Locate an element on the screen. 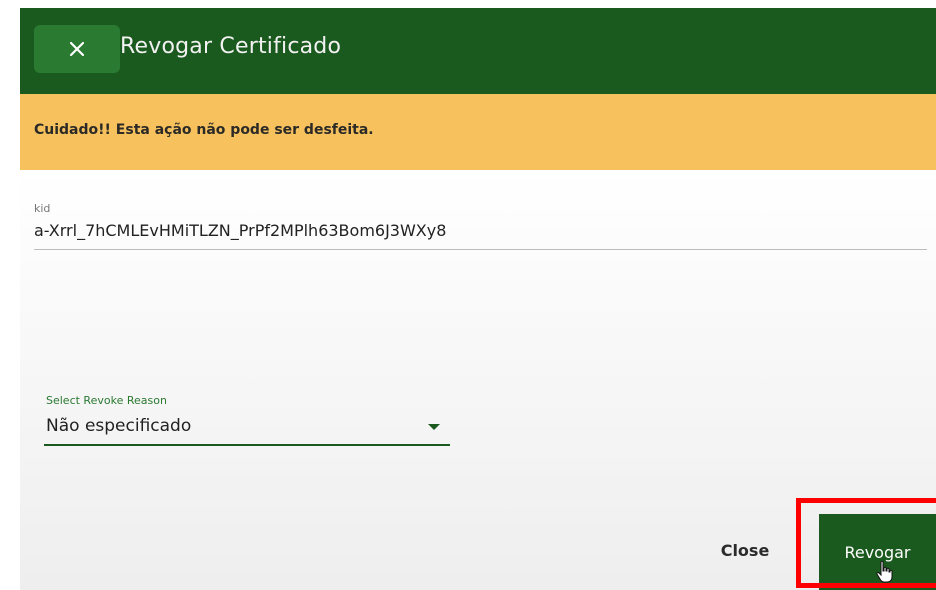 The image size is (936, 590). revoke-reason-label: Select Revoke Reason is located at coordinates (106, 400).